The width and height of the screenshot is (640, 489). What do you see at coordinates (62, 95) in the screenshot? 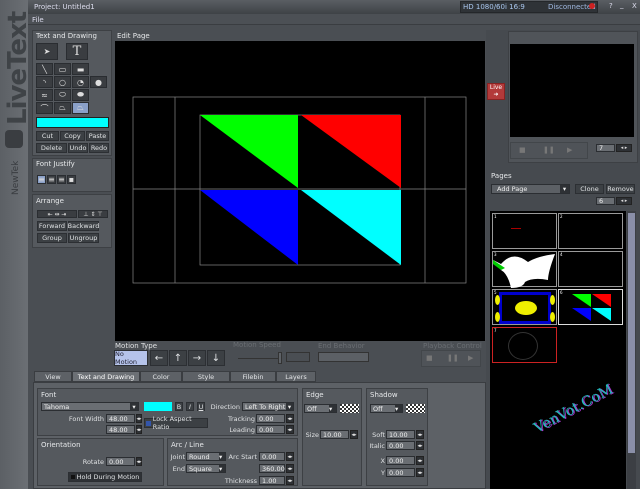
I see `closed-freehand-tool-icon: ⬭` at bounding box center [62, 95].